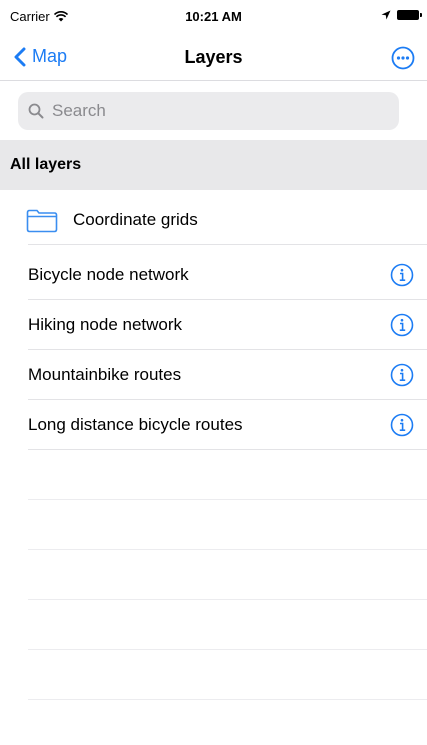 The height and width of the screenshot is (745, 427). What do you see at coordinates (135, 424) in the screenshot?
I see `list-item-label: Long distance bicycle routes` at bounding box center [135, 424].